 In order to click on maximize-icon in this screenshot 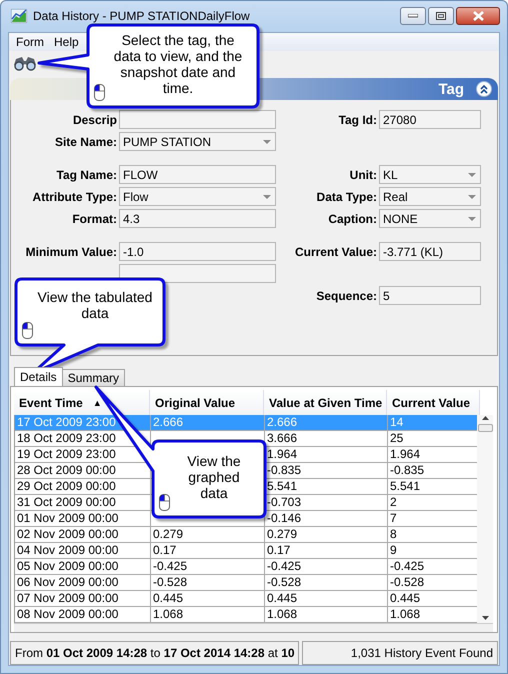, I will do `click(441, 16)`.